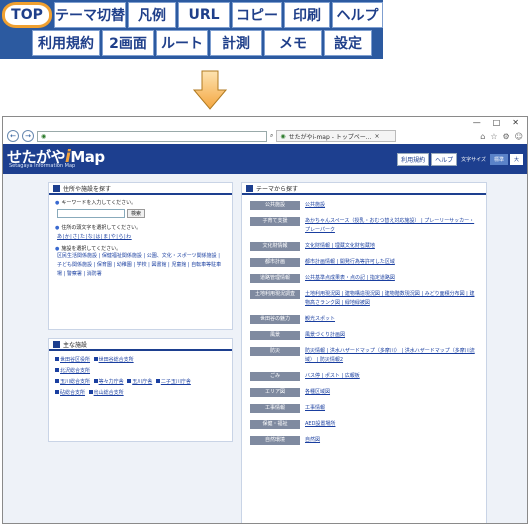 This screenshot has height=524, width=528. Describe the element at coordinates (72, 393) in the screenshot. I see `facility-link: 砧総合支所` at that location.